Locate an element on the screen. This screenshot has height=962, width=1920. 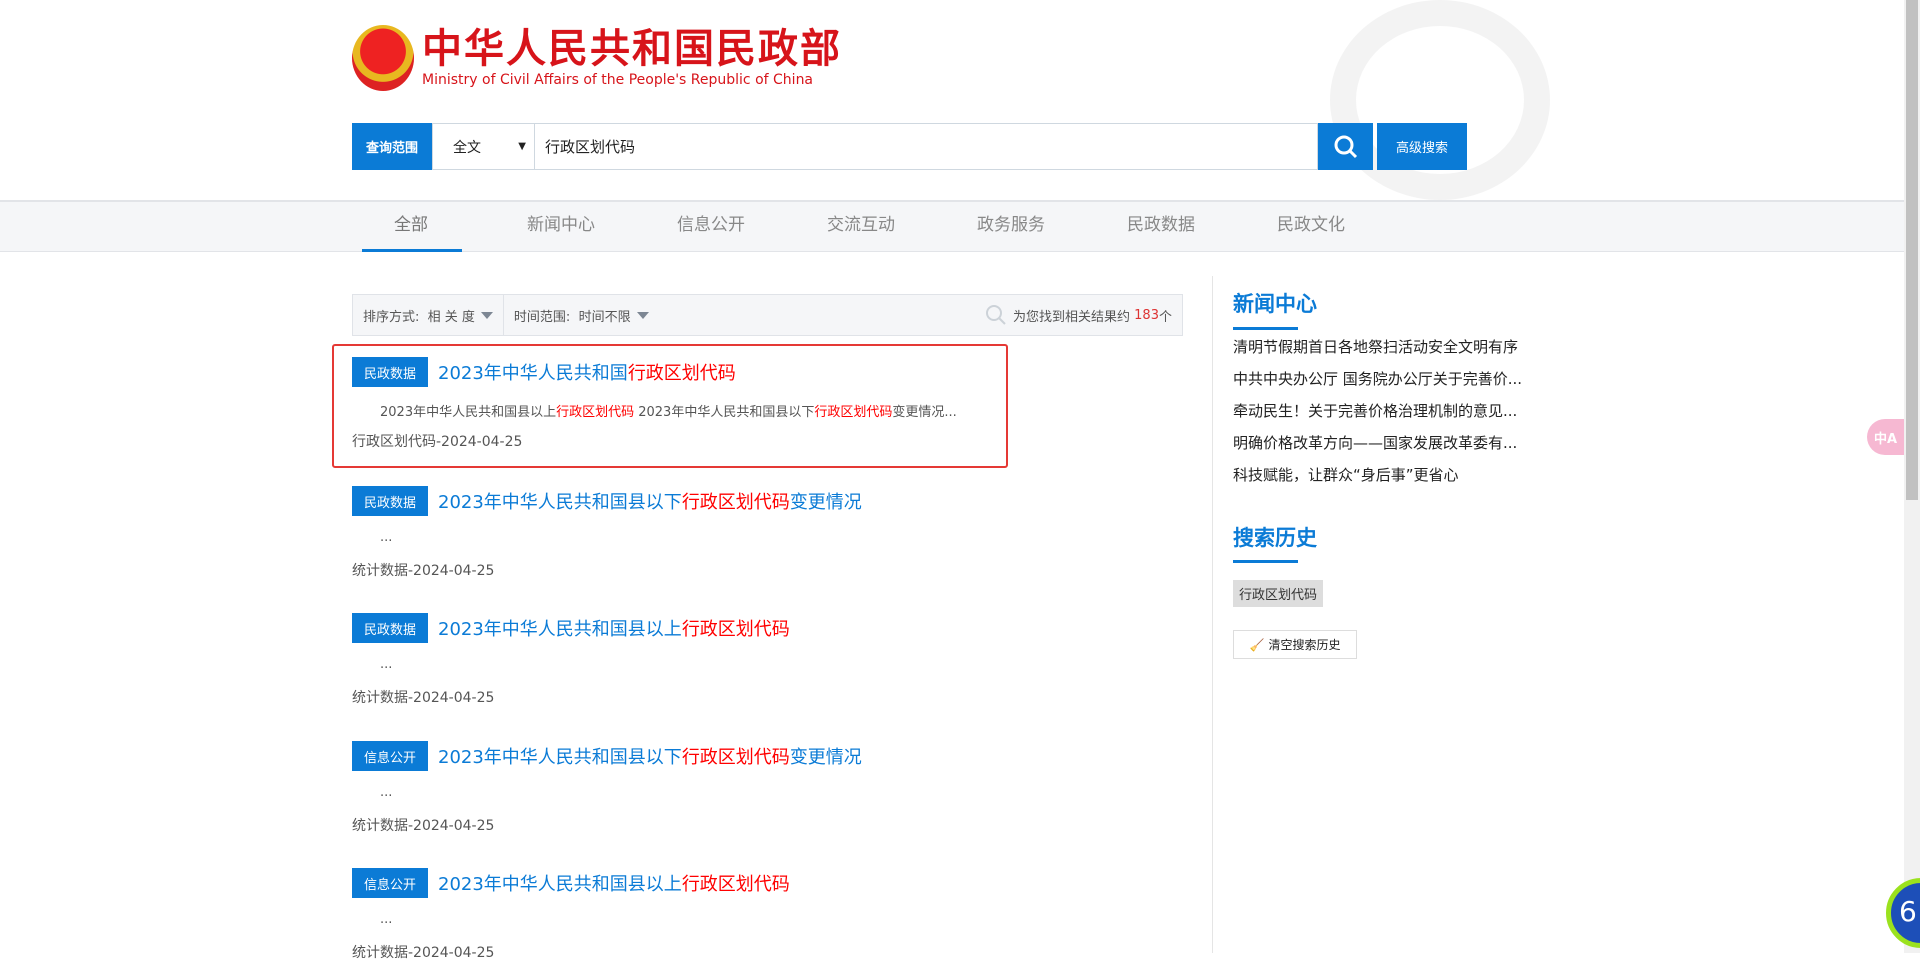
tab-culture: 民政文化 is located at coordinates (1311, 227).